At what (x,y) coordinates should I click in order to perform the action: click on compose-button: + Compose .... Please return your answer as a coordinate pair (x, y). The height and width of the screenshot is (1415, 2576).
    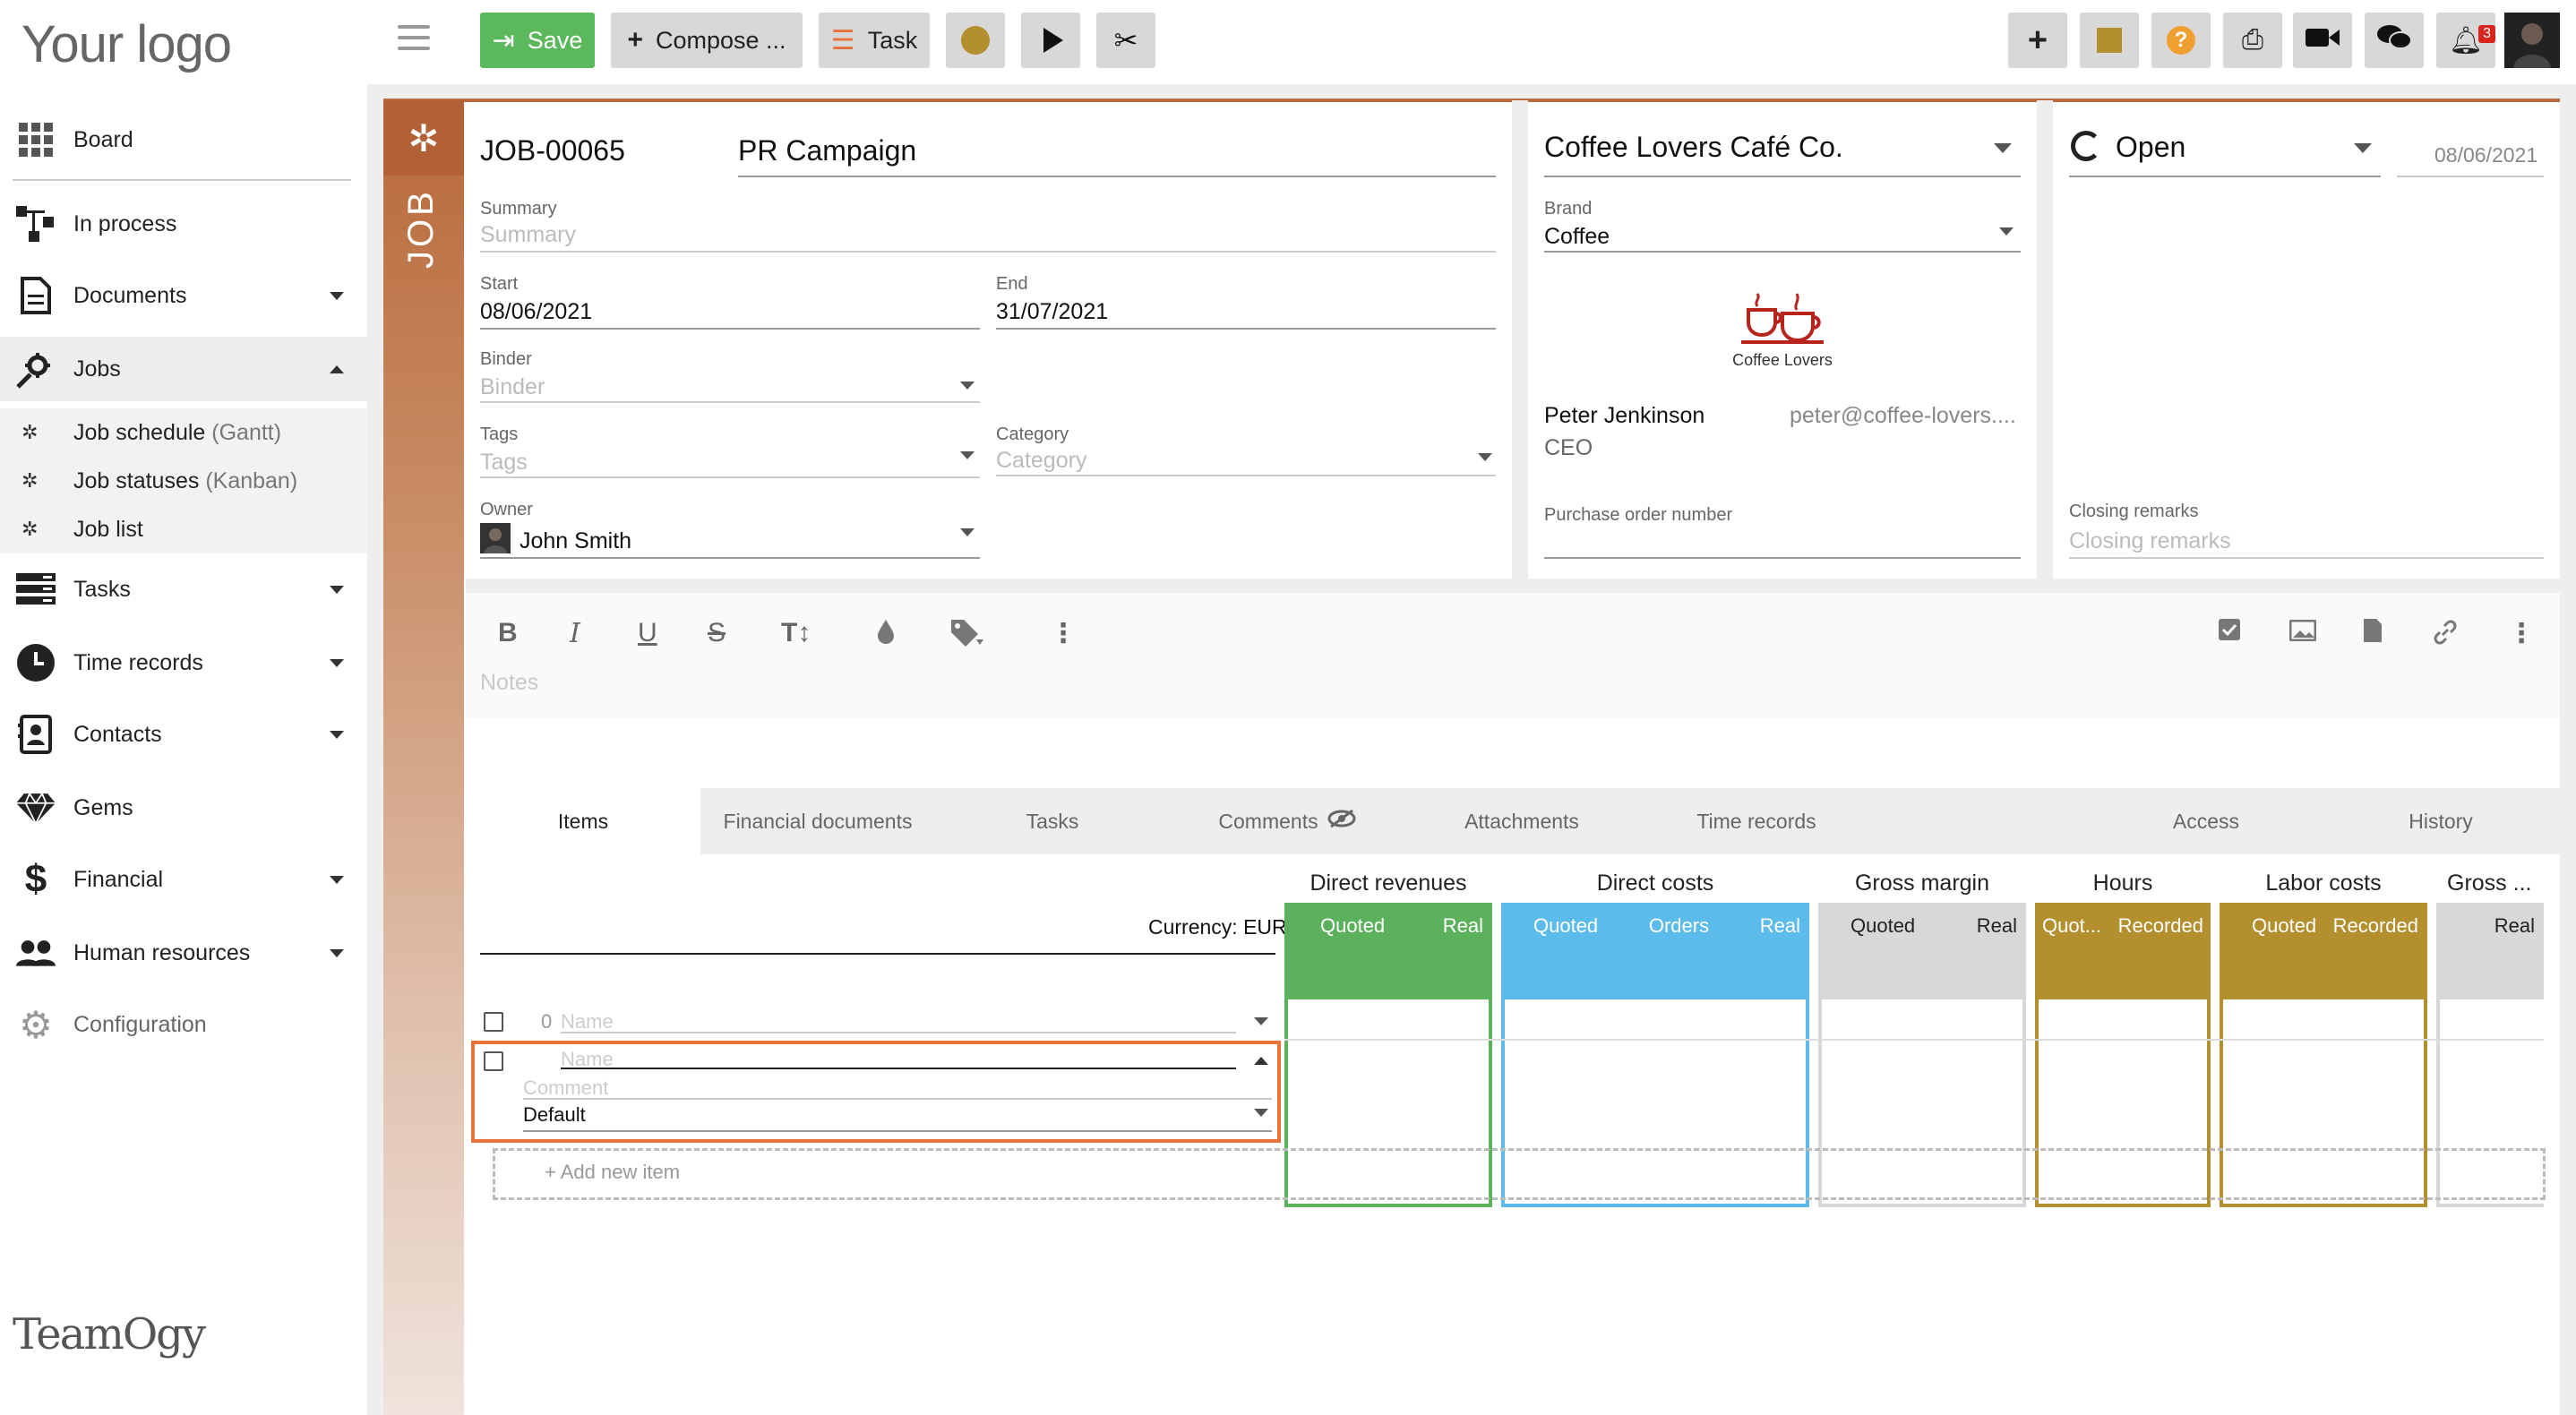
    Looking at the image, I should click on (707, 40).